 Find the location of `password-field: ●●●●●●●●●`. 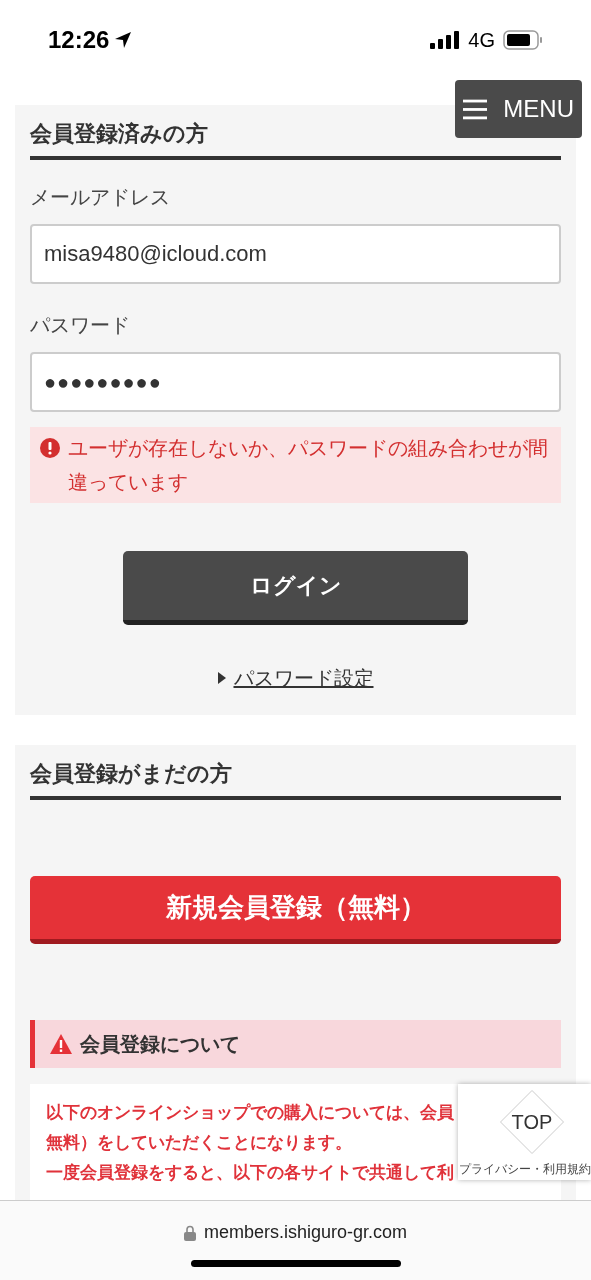

password-field: ●●●●●●●●● is located at coordinates (295, 382).